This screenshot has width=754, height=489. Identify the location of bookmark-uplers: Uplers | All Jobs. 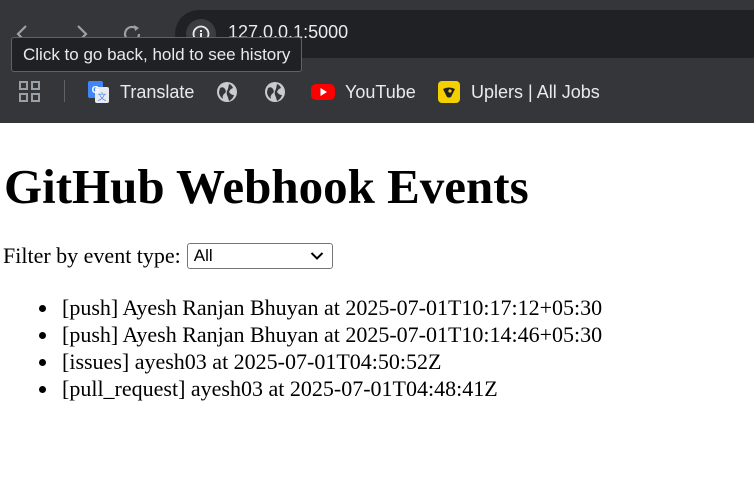
(518, 92).